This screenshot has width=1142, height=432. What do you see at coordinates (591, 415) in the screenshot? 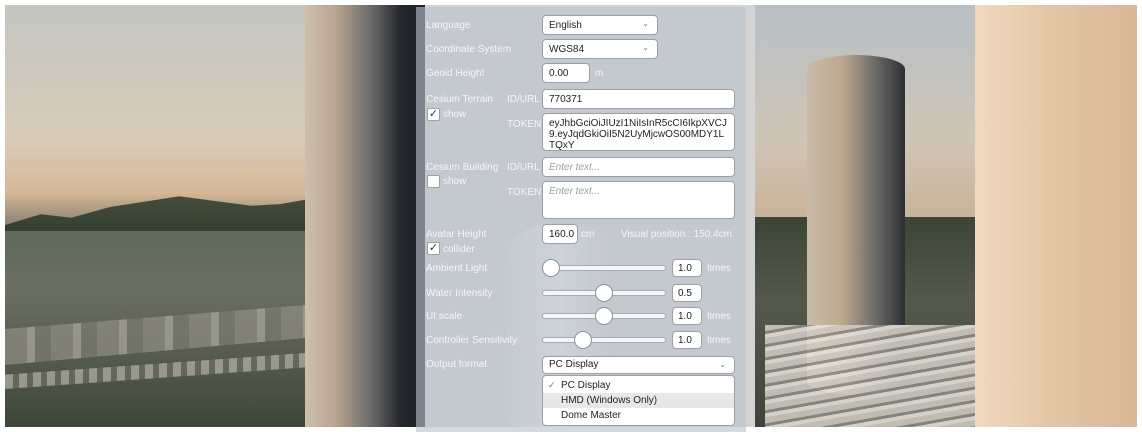
I see `option-label: Dome Master` at bounding box center [591, 415].